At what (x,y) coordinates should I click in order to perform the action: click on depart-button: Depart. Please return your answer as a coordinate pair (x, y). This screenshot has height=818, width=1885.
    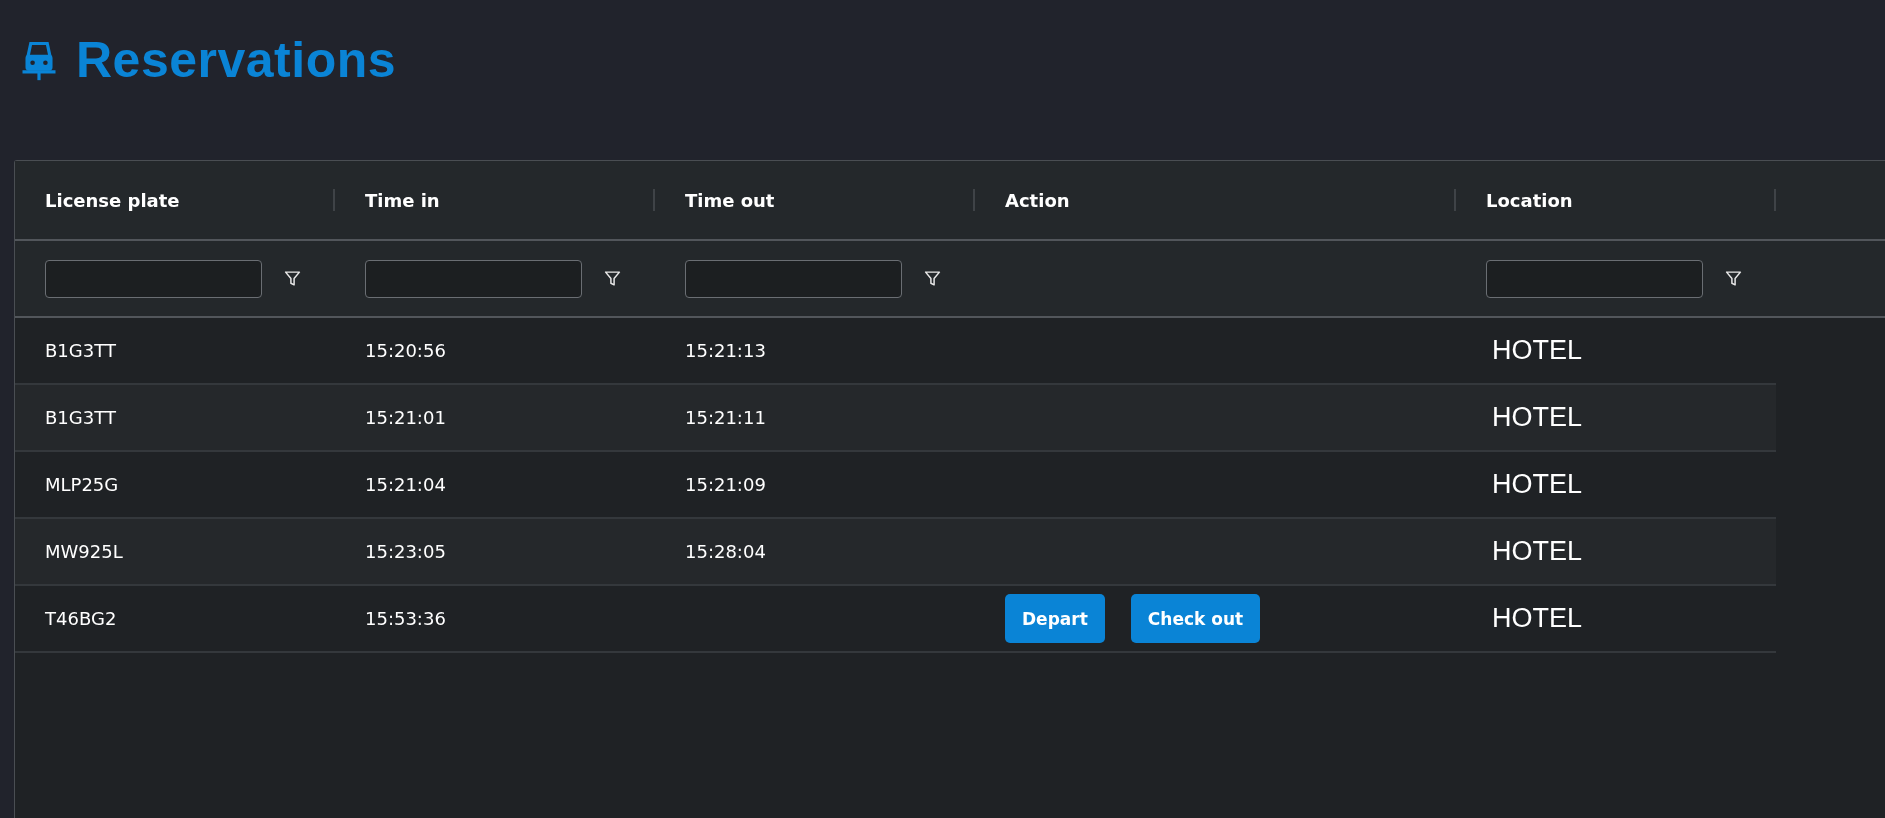
    Looking at the image, I should click on (1055, 618).